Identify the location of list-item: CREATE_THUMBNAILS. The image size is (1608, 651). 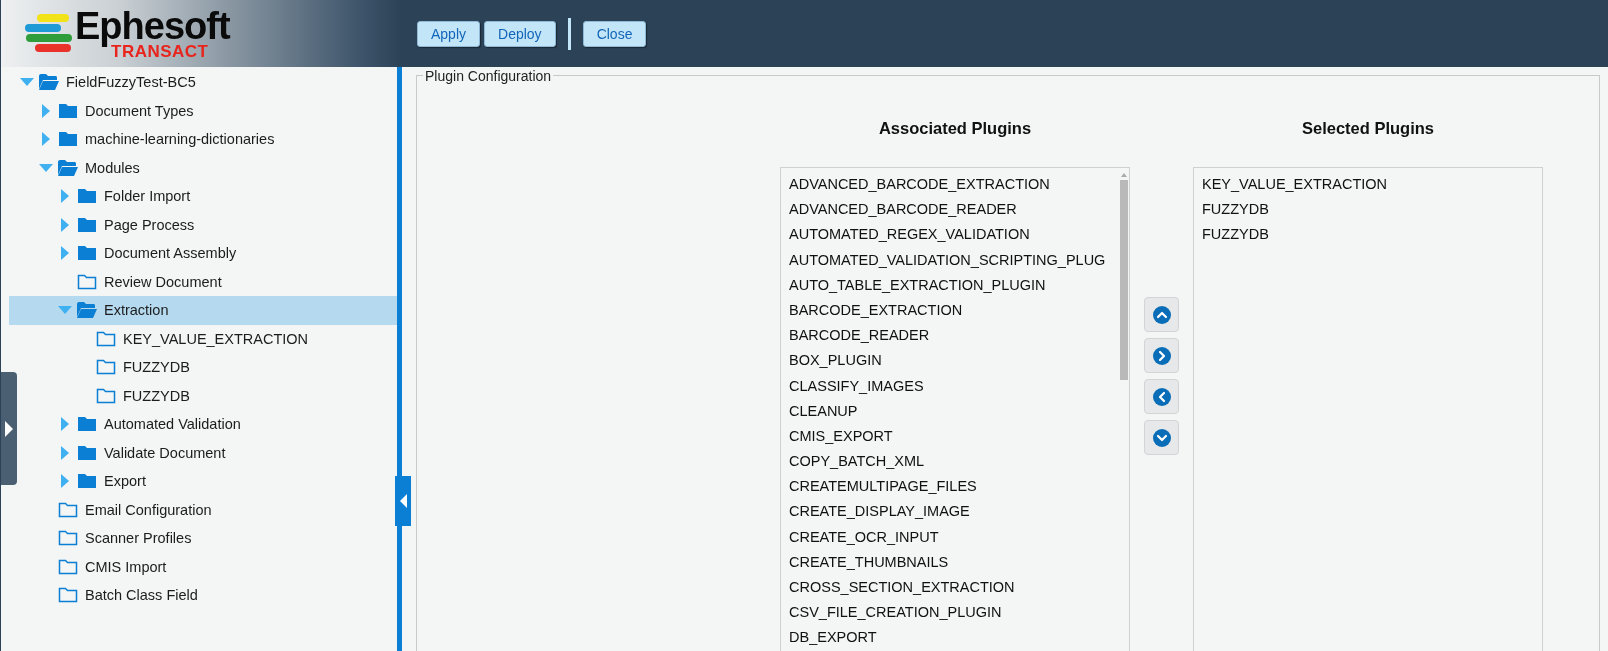
(954, 562).